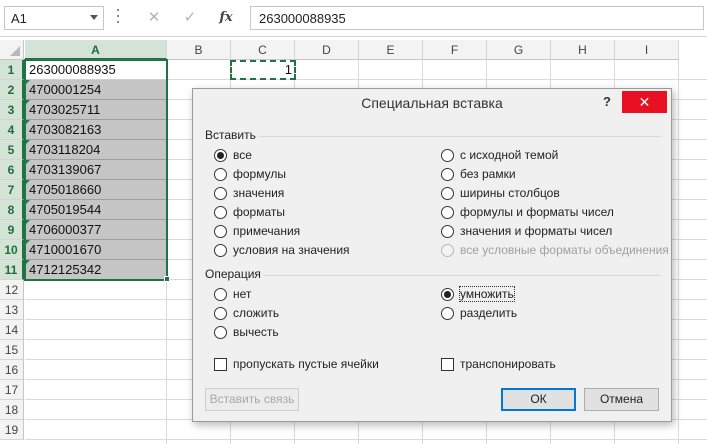 This screenshot has height=444, width=707. I want to click on column-header-h: H, so click(583, 50).